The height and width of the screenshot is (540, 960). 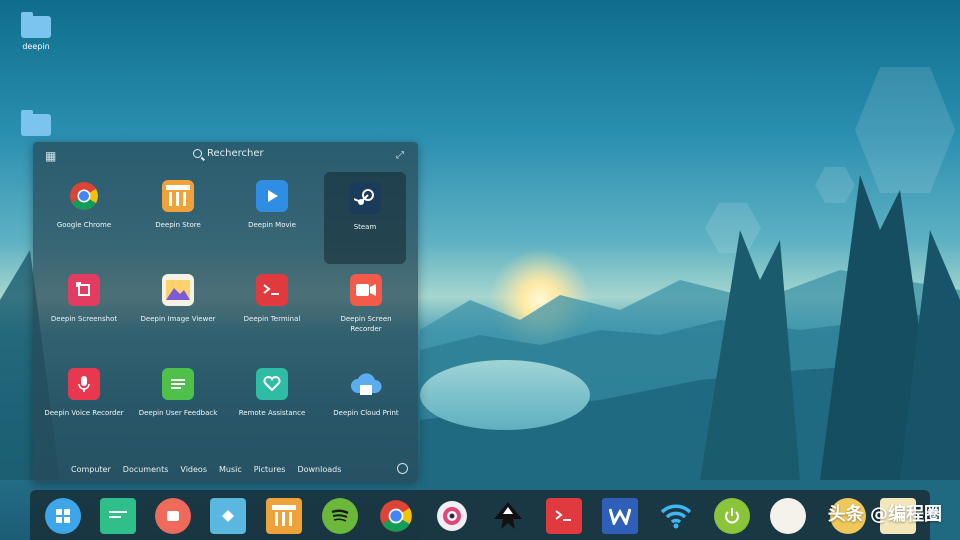 What do you see at coordinates (480, 515) in the screenshot?
I see `dock` at bounding box center [480, 515].